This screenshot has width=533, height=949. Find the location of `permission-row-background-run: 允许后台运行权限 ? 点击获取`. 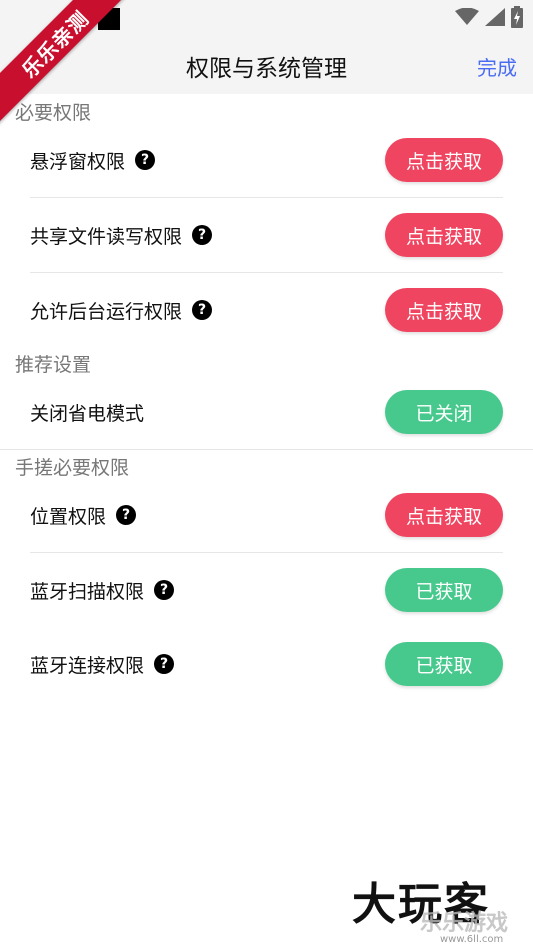

permission-row-background-run: 允许后台运行权限 ? 点击获取 is located at coordinates (266, 310).